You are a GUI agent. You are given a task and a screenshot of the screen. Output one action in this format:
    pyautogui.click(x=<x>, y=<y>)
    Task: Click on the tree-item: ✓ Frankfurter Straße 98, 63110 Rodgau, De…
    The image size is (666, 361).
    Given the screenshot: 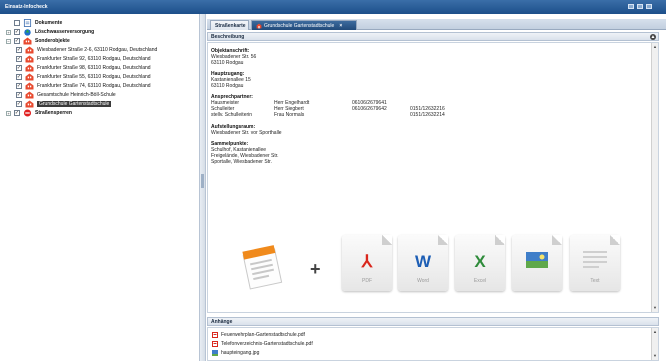 What is the action you would take?
    pyautogui.click(x=83, y=68)
    